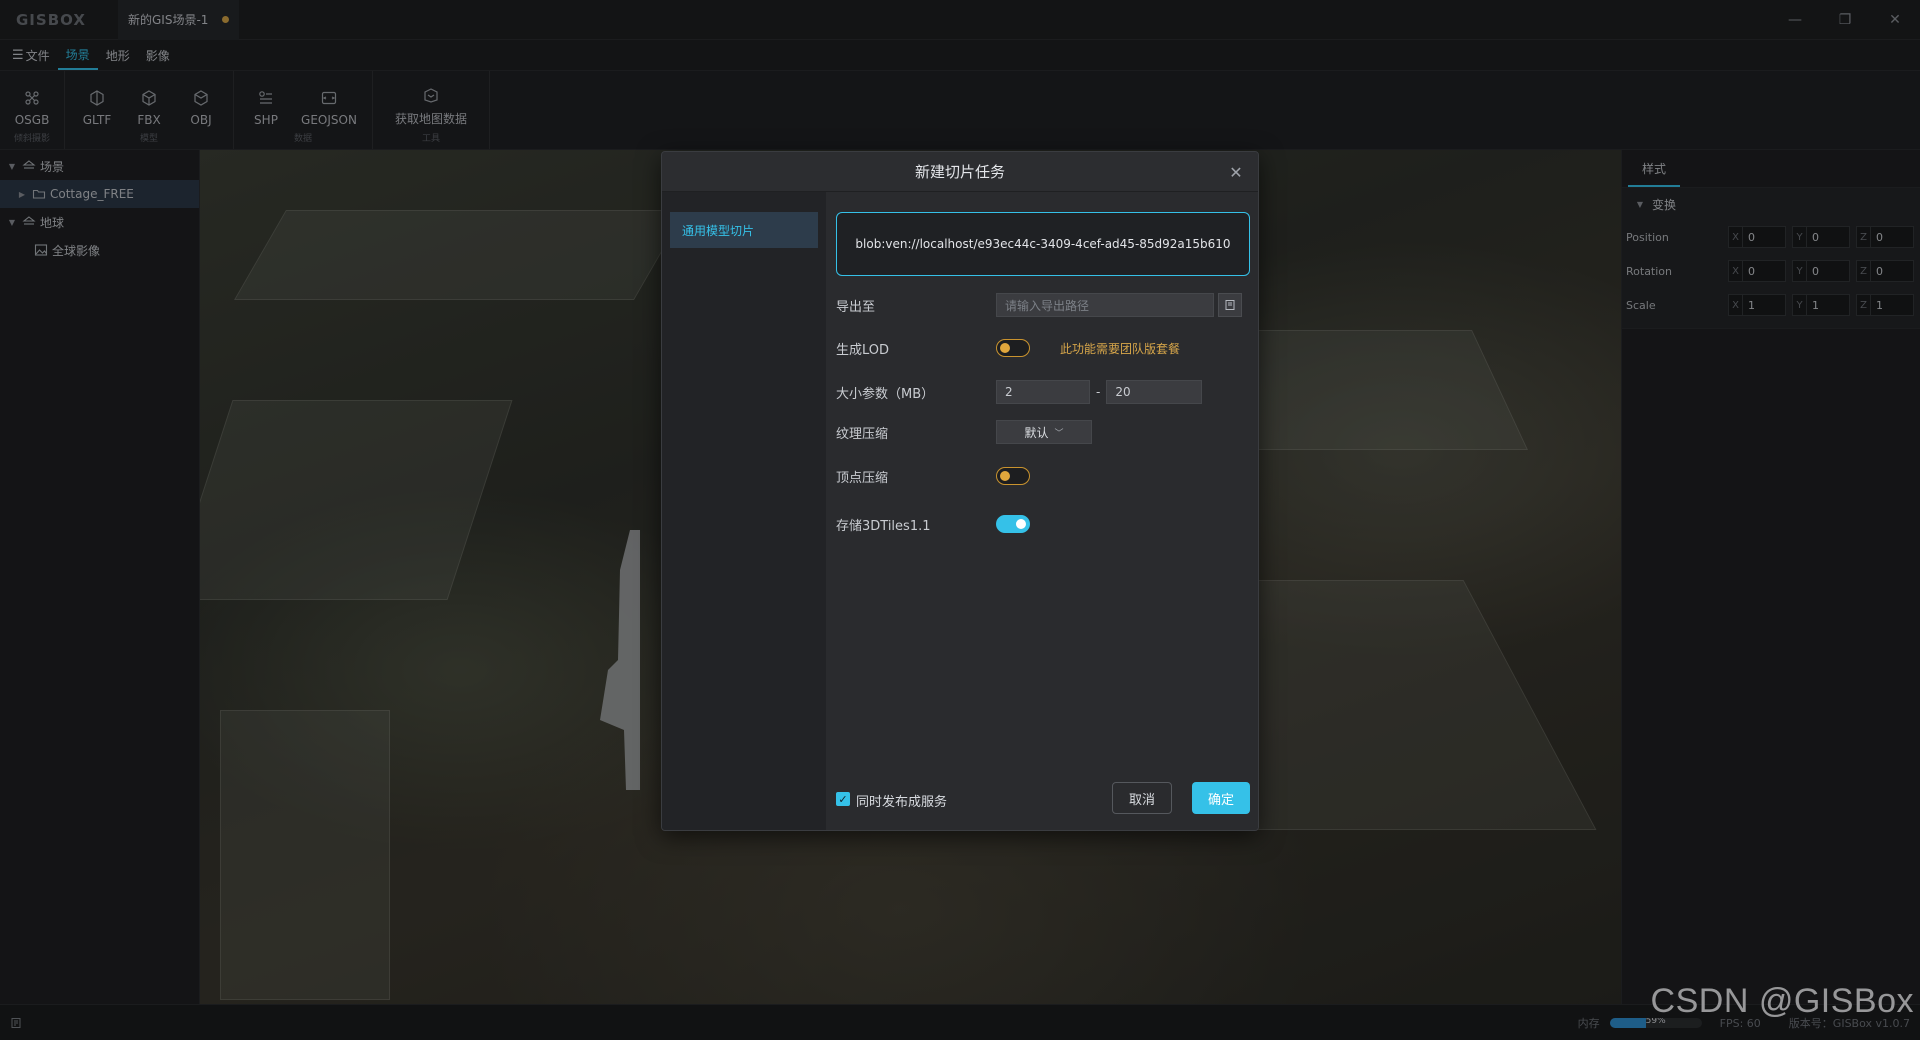 The image size is (1920, 1040). Describe the element at coordinates (1013, 524) in the screenshot. I see `store-3dtiles-toggle` at that location.